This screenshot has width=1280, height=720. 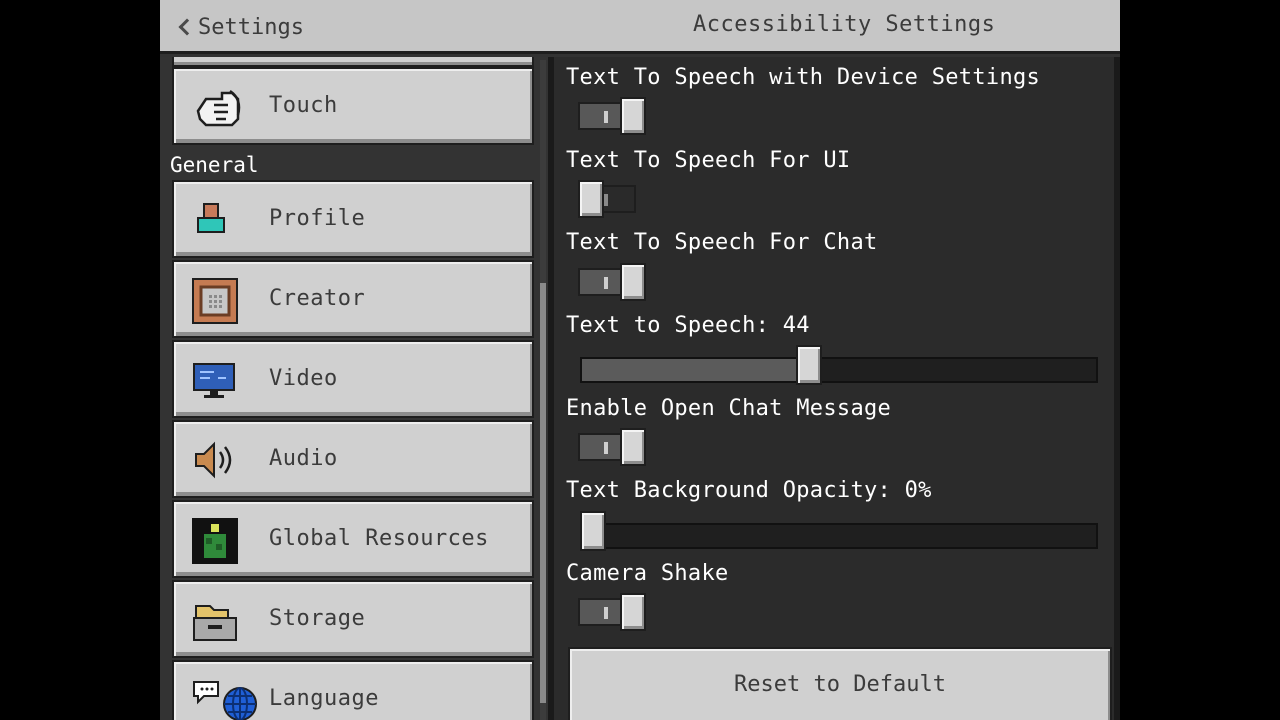 What do you see at coordinates (215, 541) in the screenshot?
I see `resource-pack-icon` at bounding box center [215, 541].